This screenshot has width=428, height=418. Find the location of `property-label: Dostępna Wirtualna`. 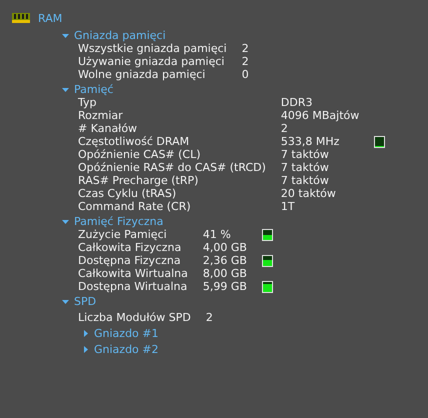

property-label: Dostępna Wirtualna is located at coordinates (133, 286).